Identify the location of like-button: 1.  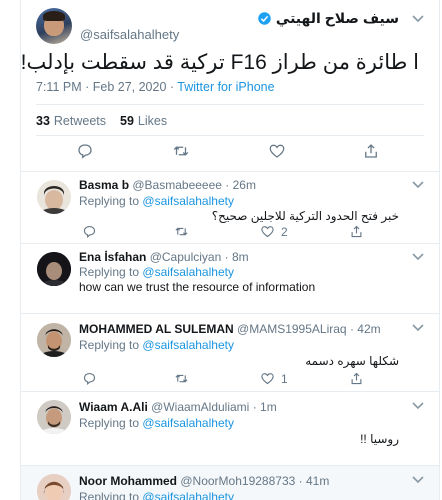
(274, 378).